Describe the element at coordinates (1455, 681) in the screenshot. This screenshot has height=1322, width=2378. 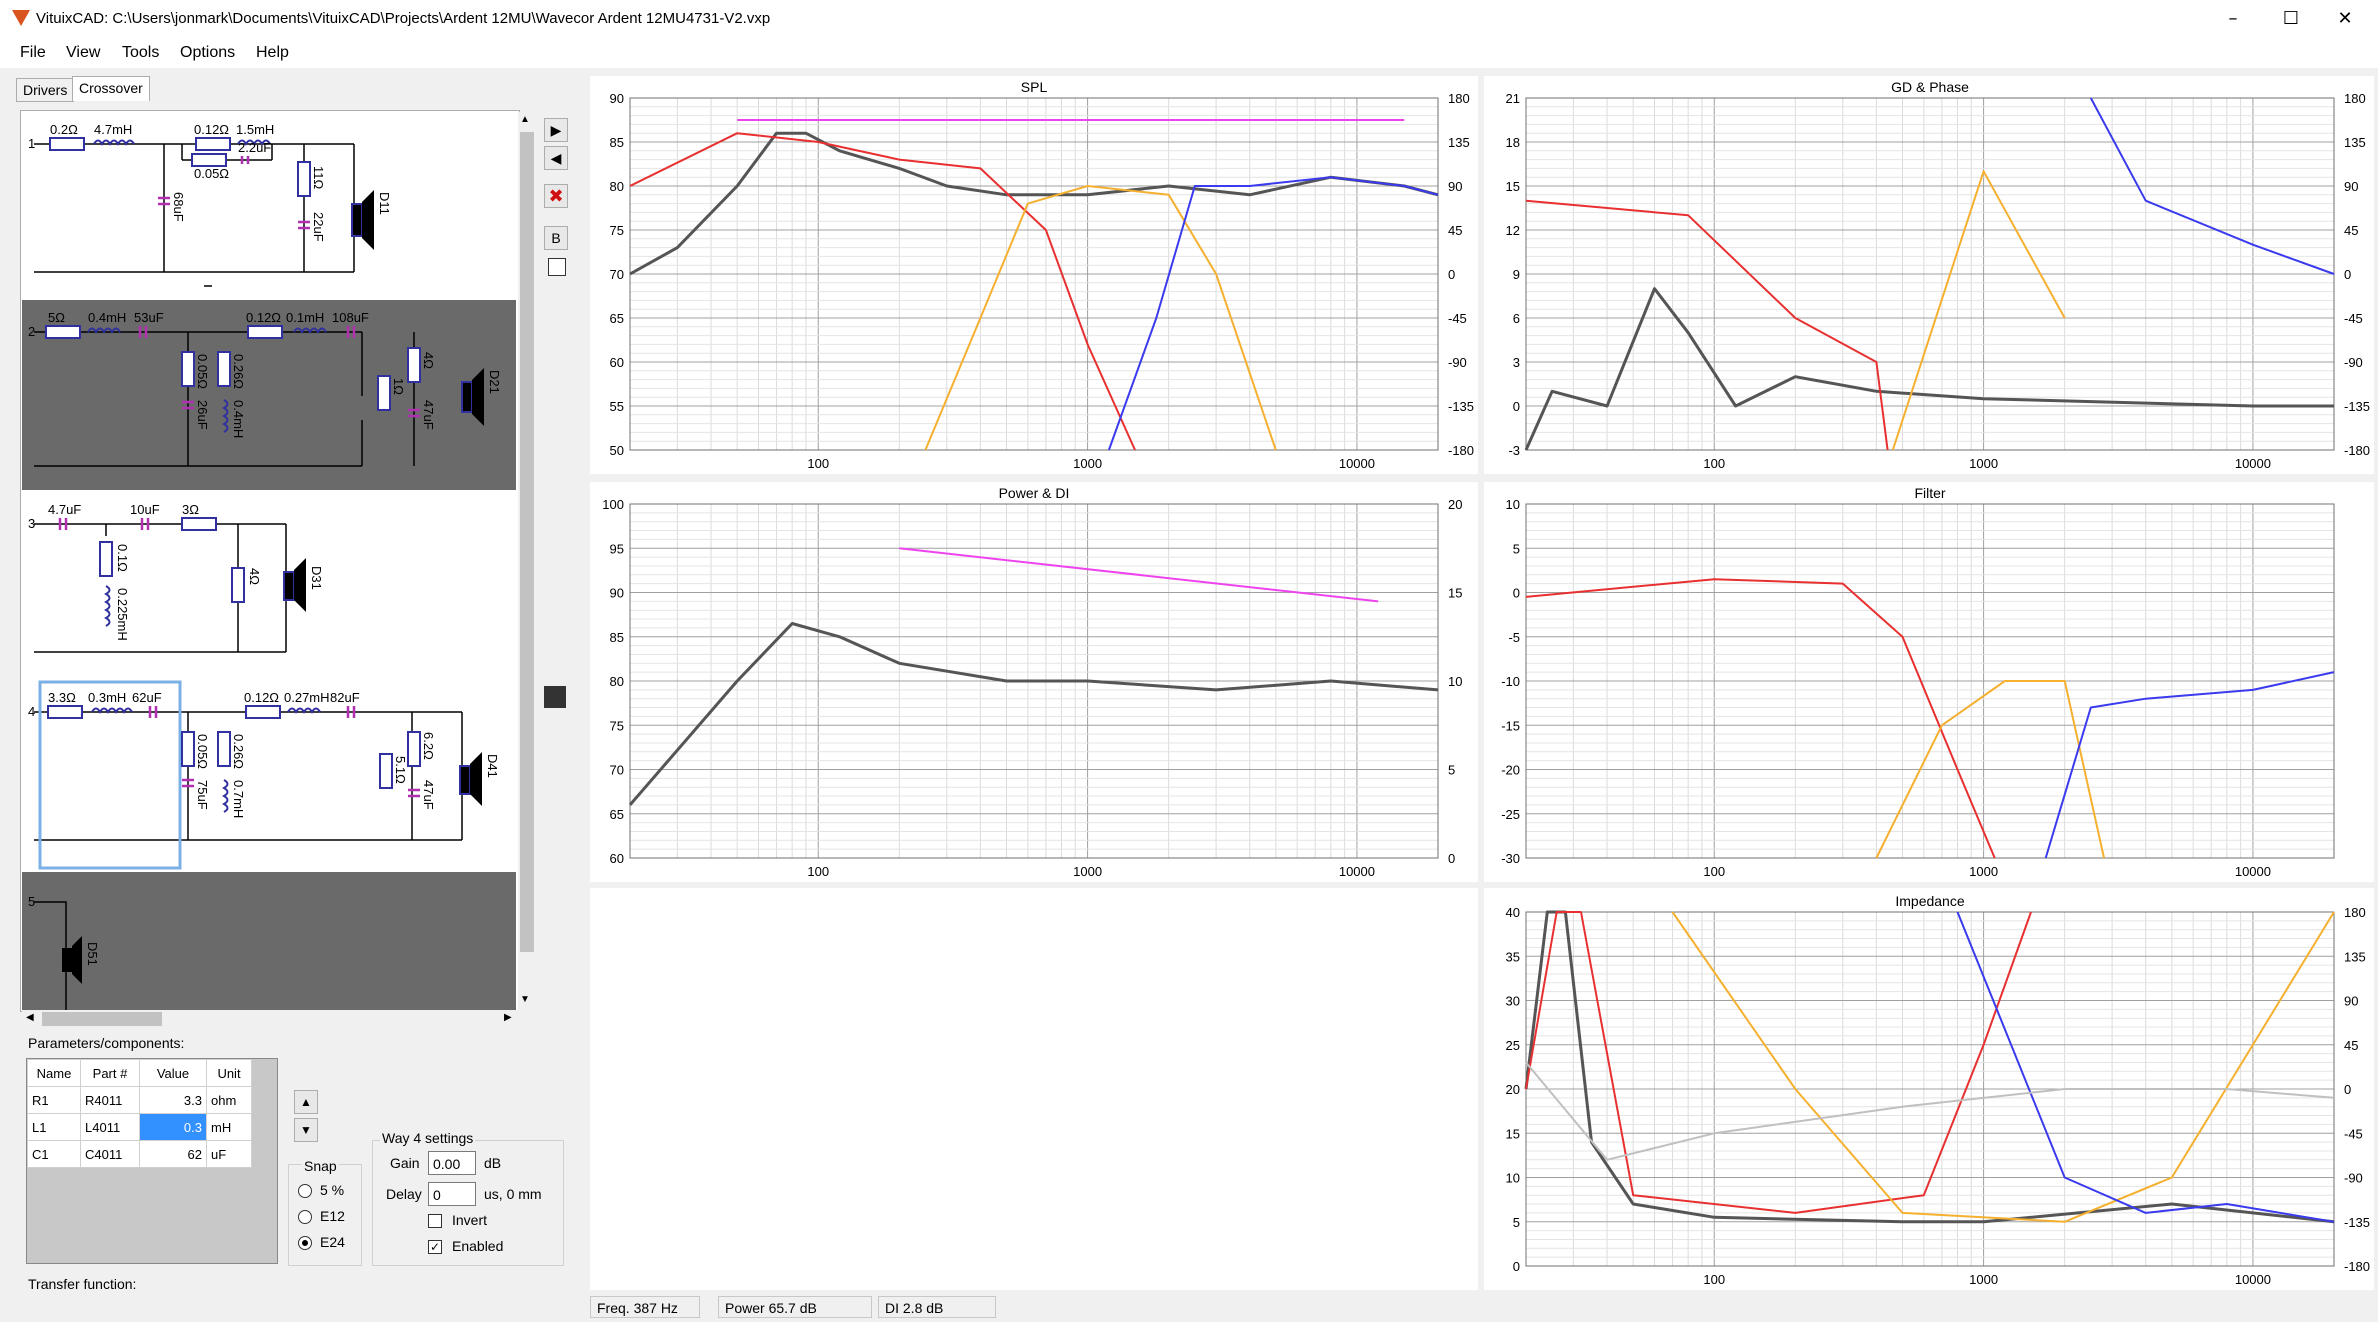
I see `y2-tick-label: 10` at that location.